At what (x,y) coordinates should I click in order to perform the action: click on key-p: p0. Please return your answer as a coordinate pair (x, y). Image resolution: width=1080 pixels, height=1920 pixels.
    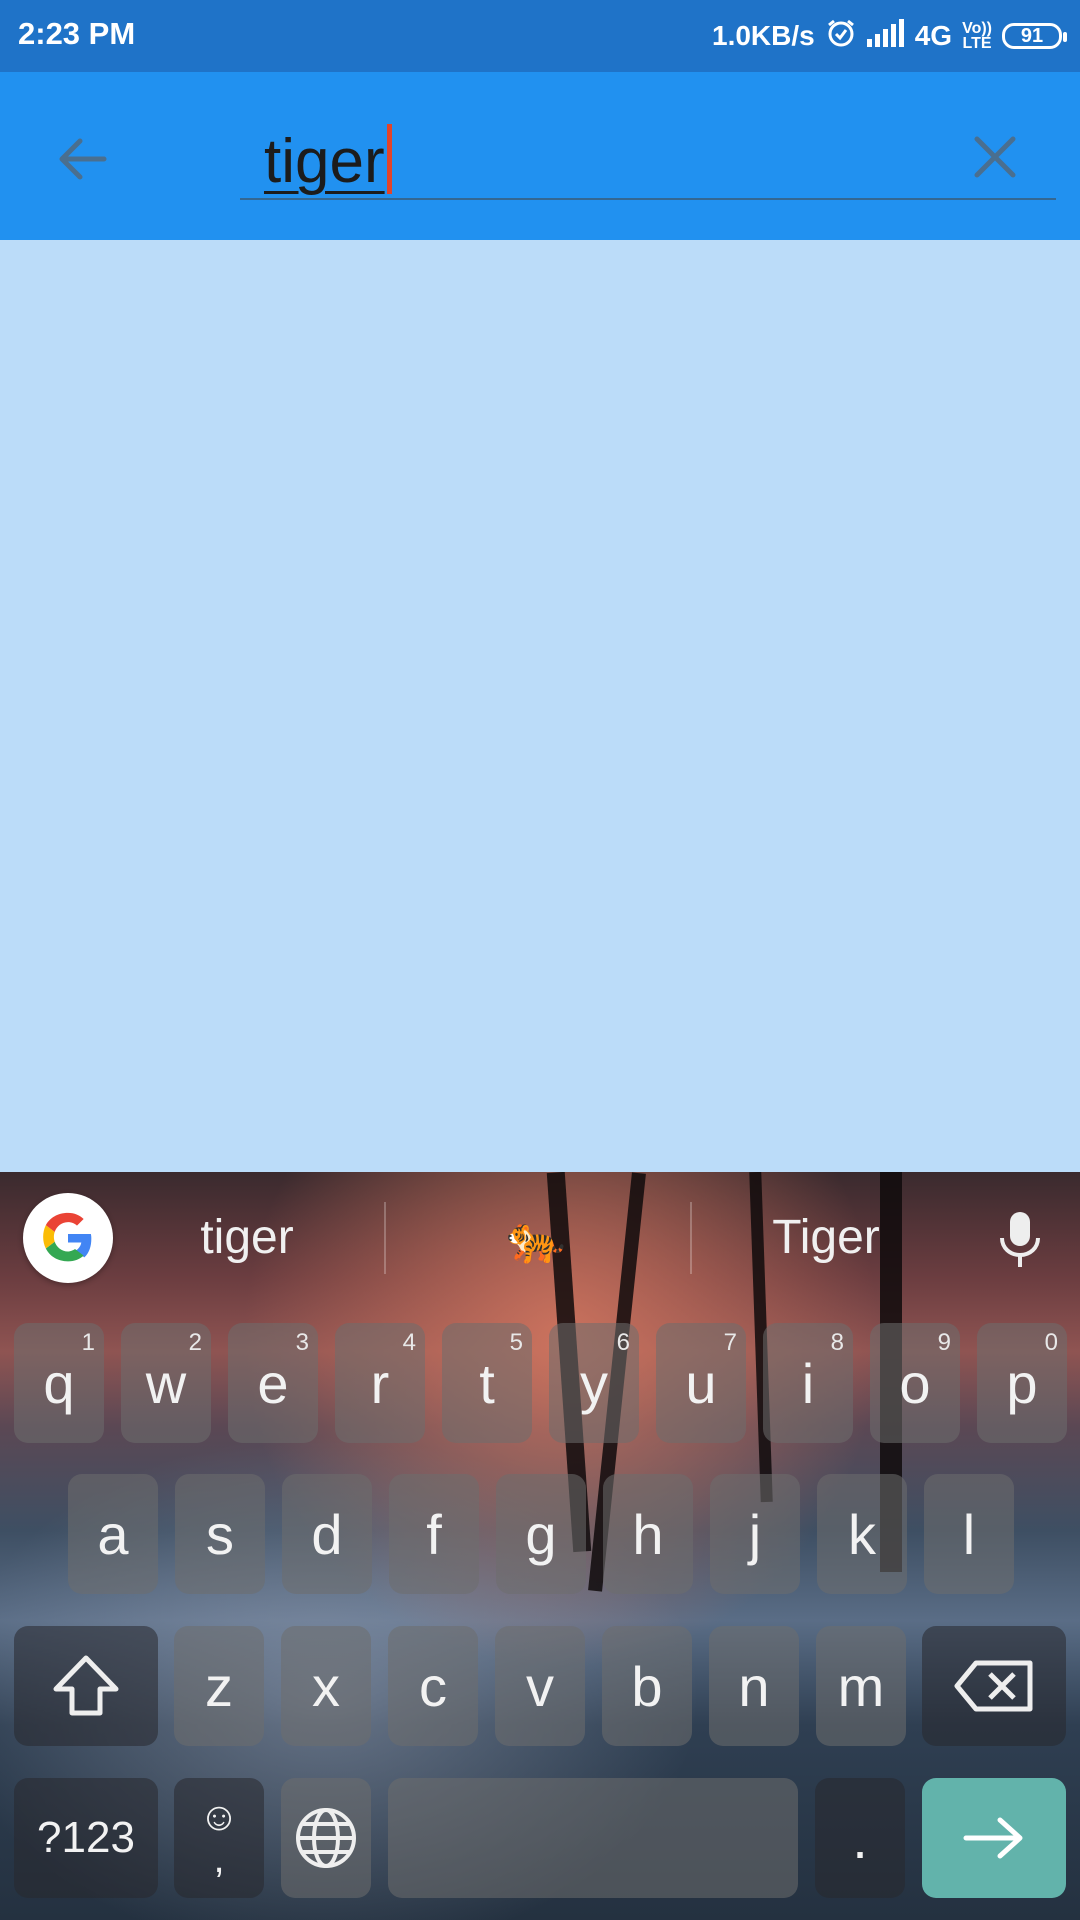
    Looking at the image, I should click on (1022, 1383).